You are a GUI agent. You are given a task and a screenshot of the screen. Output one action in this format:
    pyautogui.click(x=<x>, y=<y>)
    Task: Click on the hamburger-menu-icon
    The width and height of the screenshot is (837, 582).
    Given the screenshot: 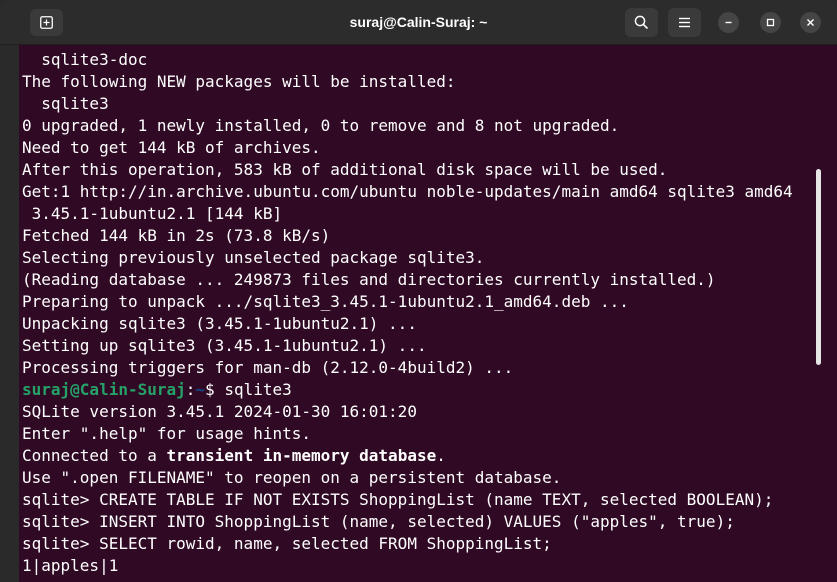 What is the action you would take?
    pyautogui.click(x=684, y=22)
    